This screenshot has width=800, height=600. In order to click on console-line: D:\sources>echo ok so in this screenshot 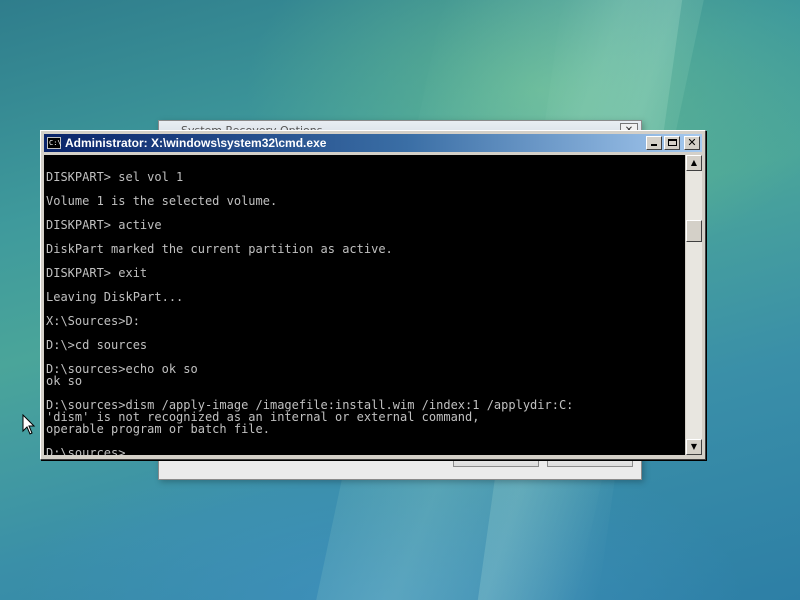, I will do `click(122, 369)`.